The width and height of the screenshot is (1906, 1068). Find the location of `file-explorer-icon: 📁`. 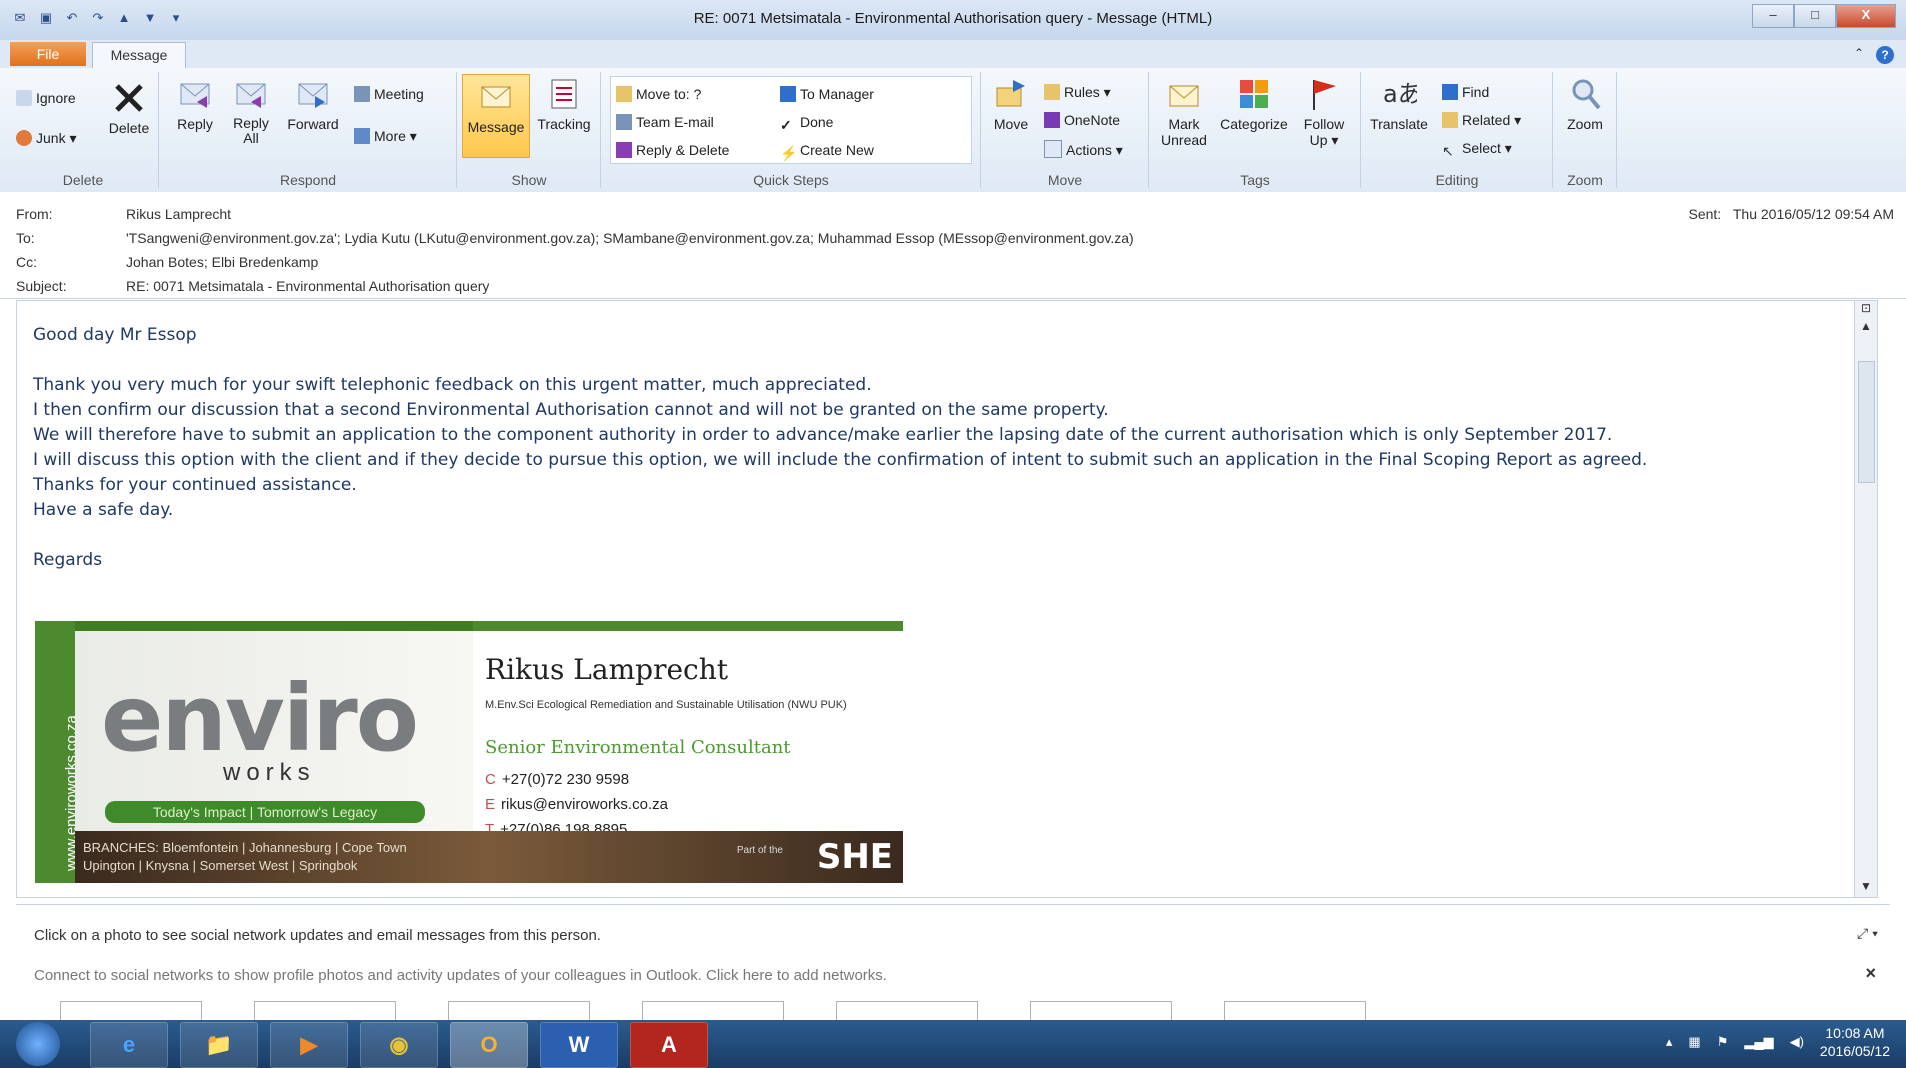

file-explorer-icon: 📁 is located at coordinates (219, 1045).